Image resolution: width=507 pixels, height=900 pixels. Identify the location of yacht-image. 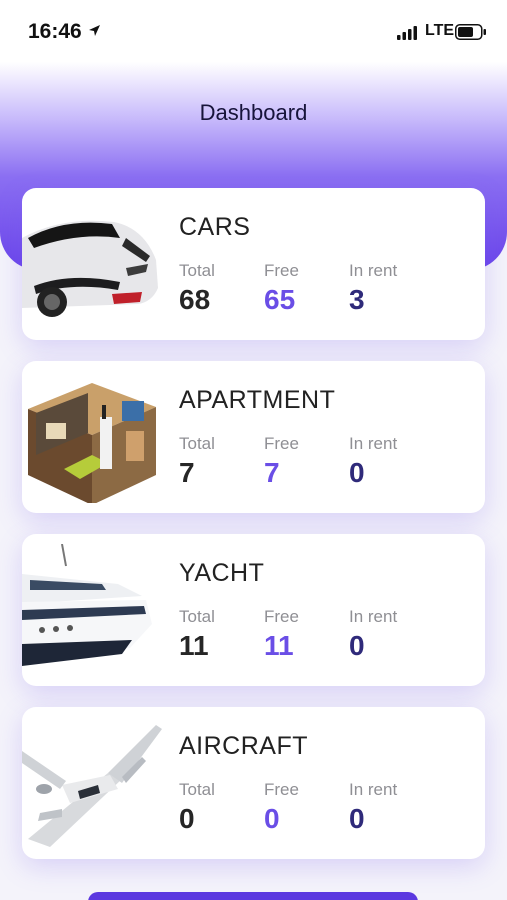
(87, 605).